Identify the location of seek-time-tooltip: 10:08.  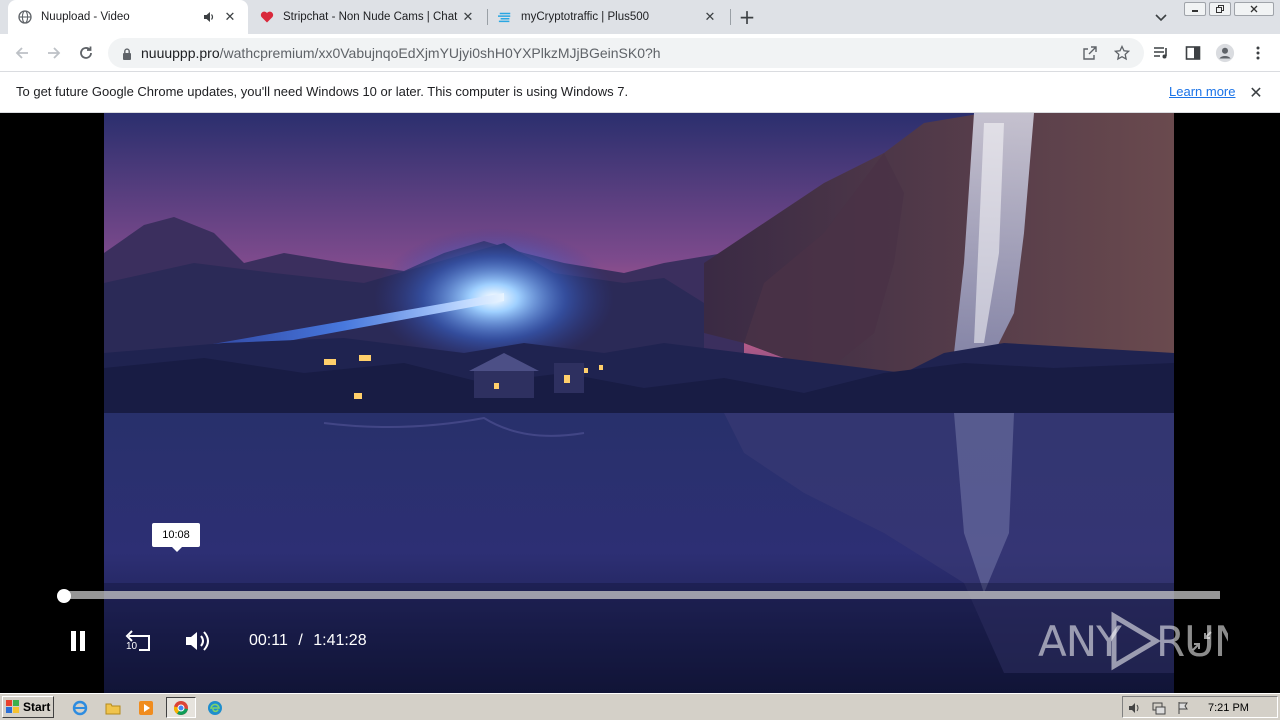
(176, 537).